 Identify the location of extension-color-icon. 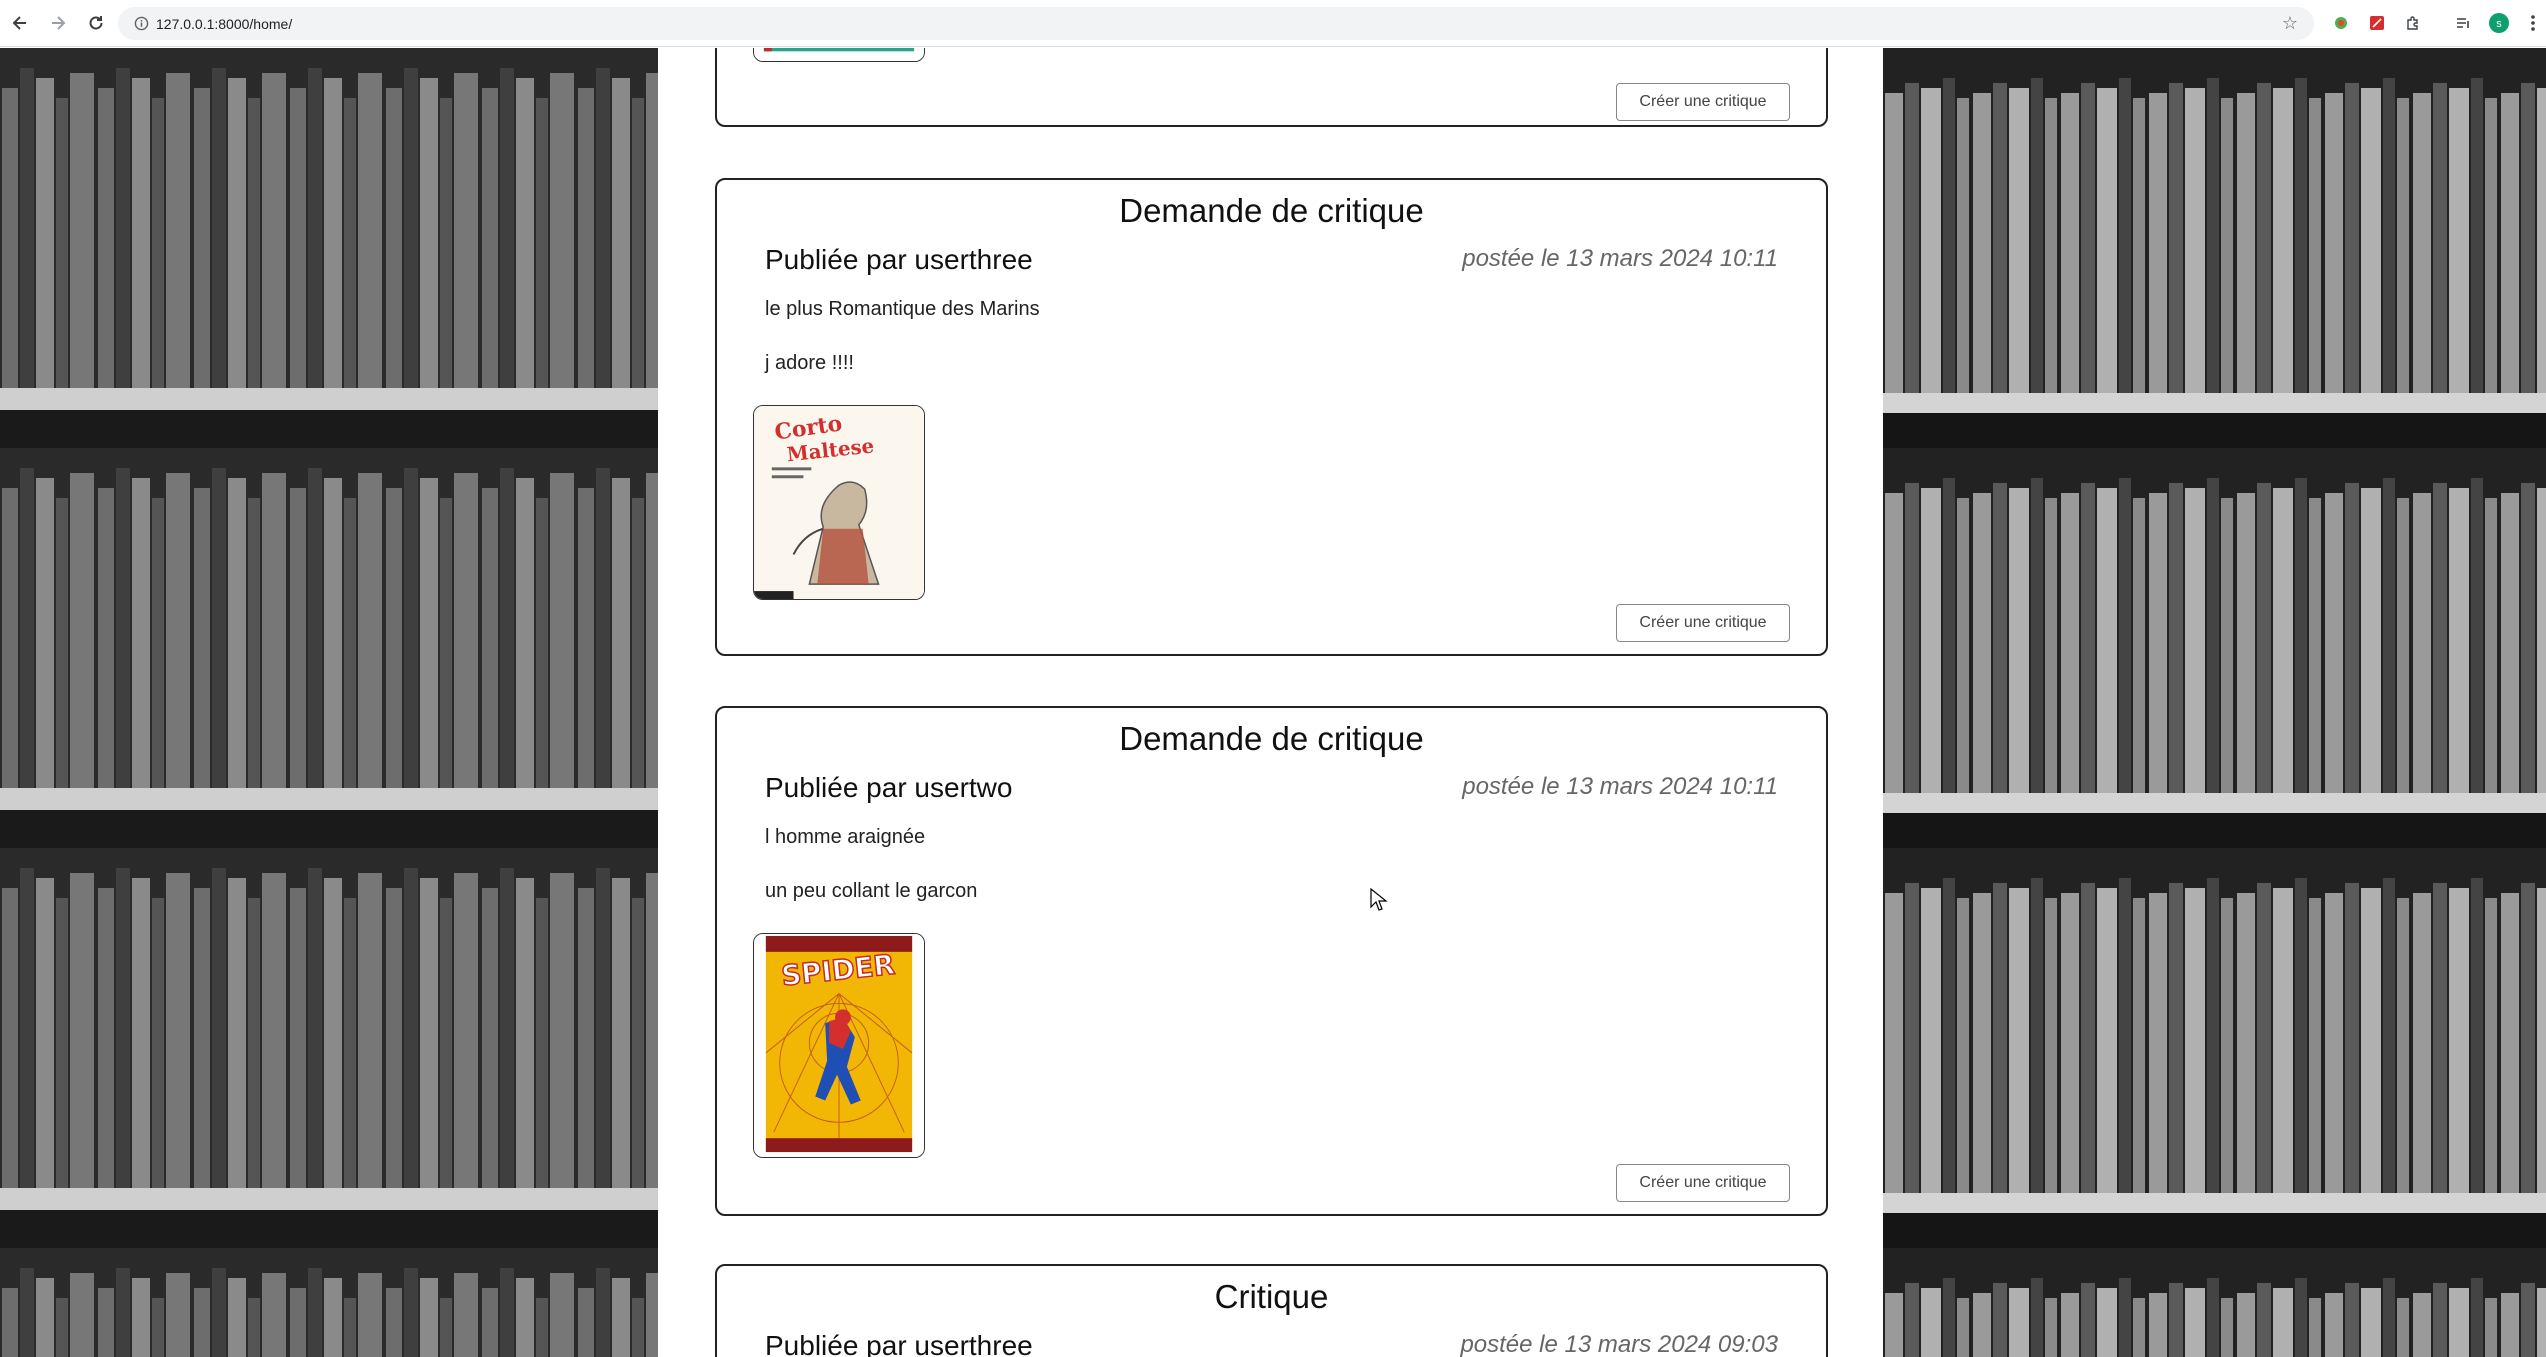
(2341, 23).